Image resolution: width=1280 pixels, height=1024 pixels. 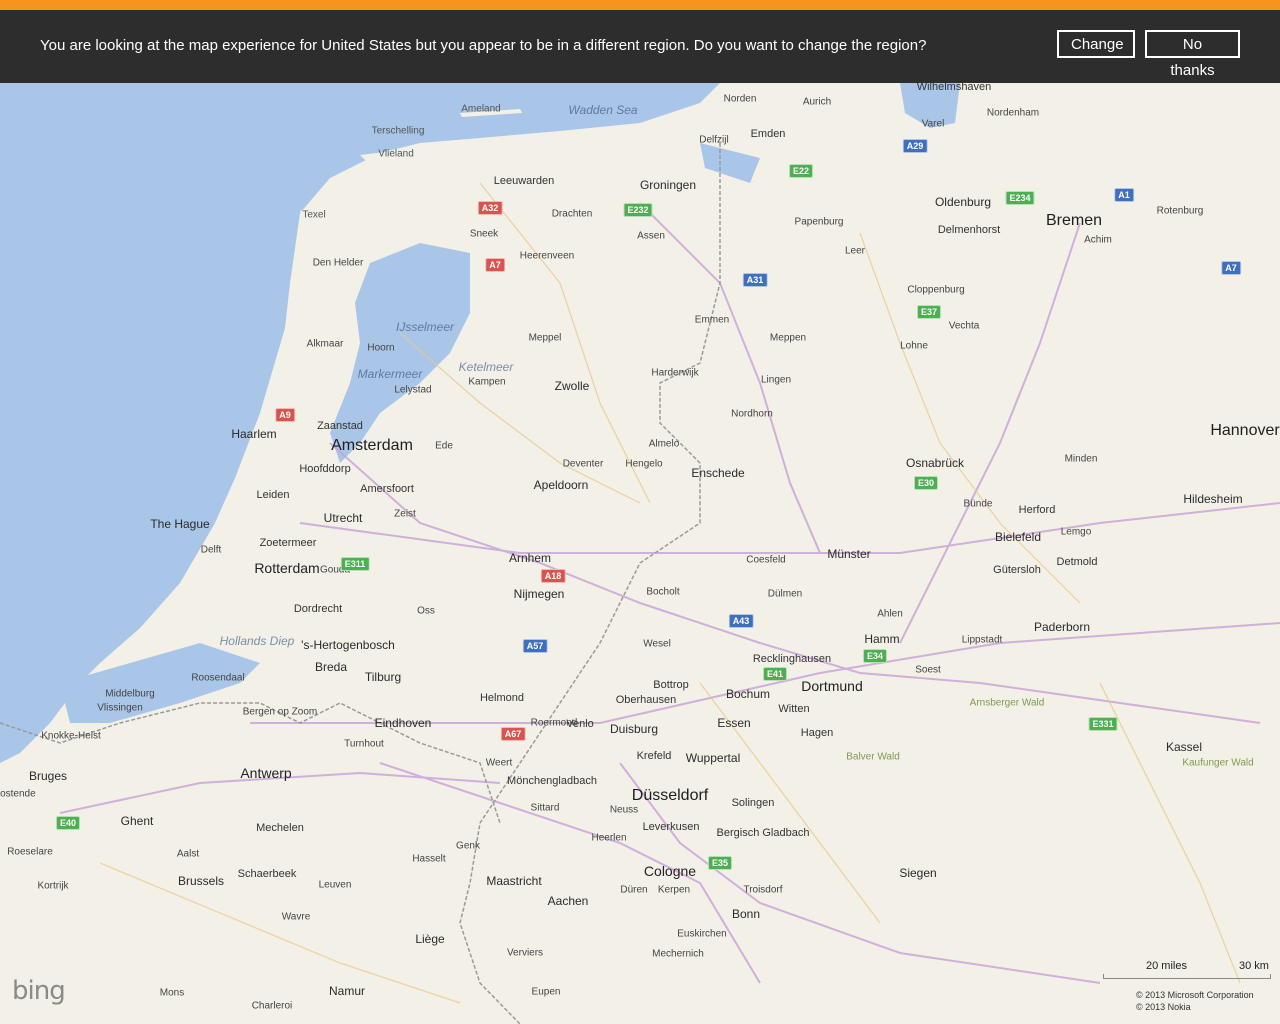 What do you see at coordinates (1007, 703) in the screenshot?
I see `map-label: Arnsberger Wald` at bounding box center [1007, 703].